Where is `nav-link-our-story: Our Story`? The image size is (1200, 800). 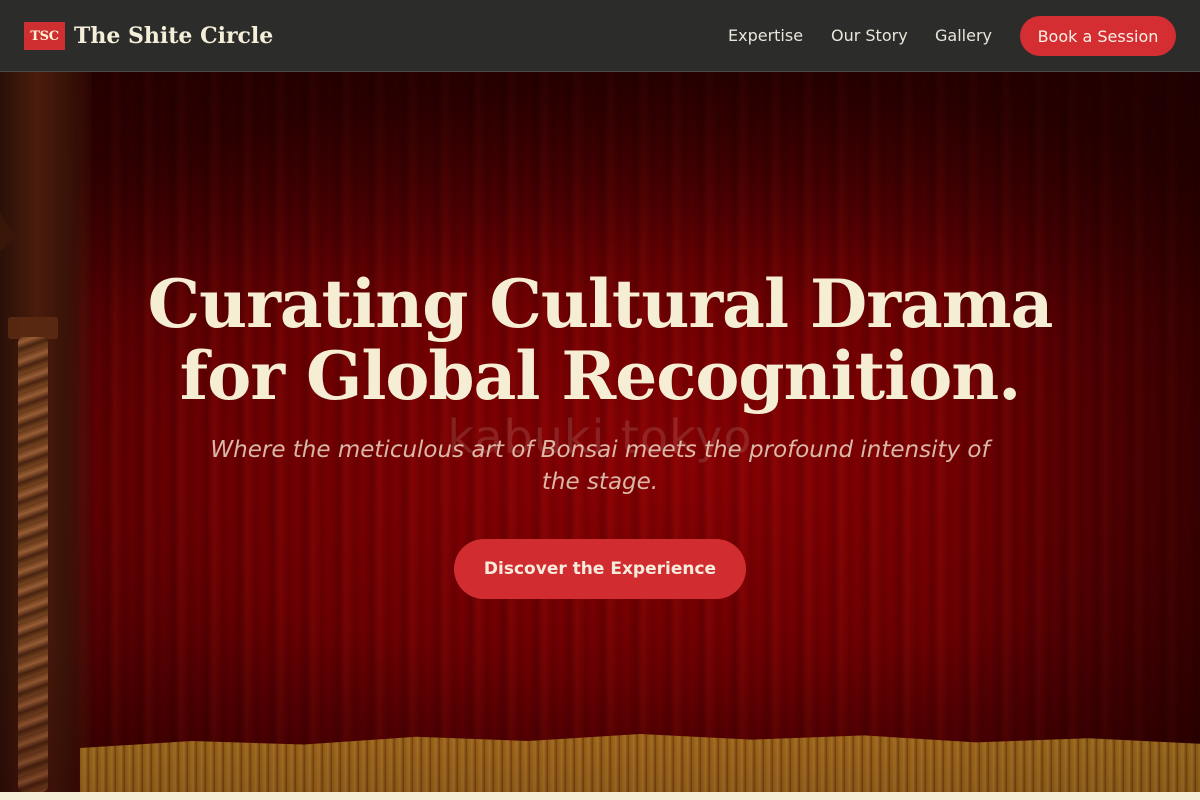 nav-link-our-story: Our Story is located at coordinates (869, 35).